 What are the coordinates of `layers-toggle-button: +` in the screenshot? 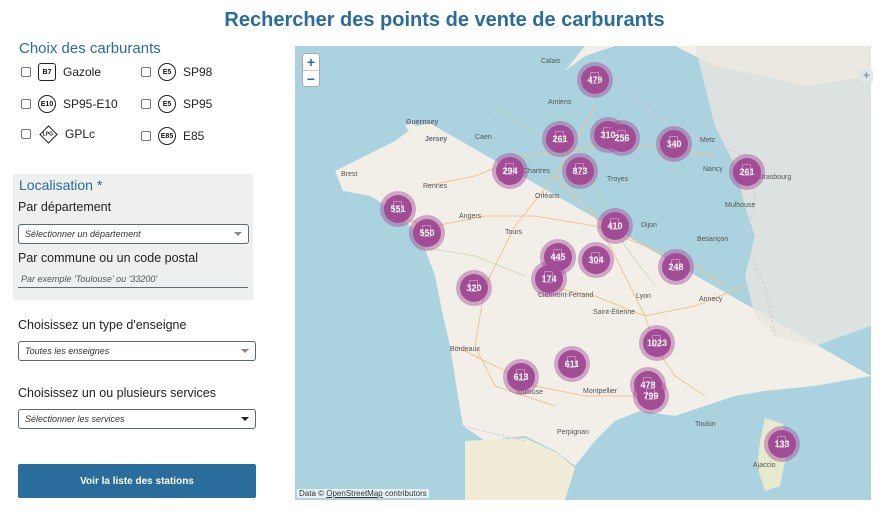 It's located at (866, 76).